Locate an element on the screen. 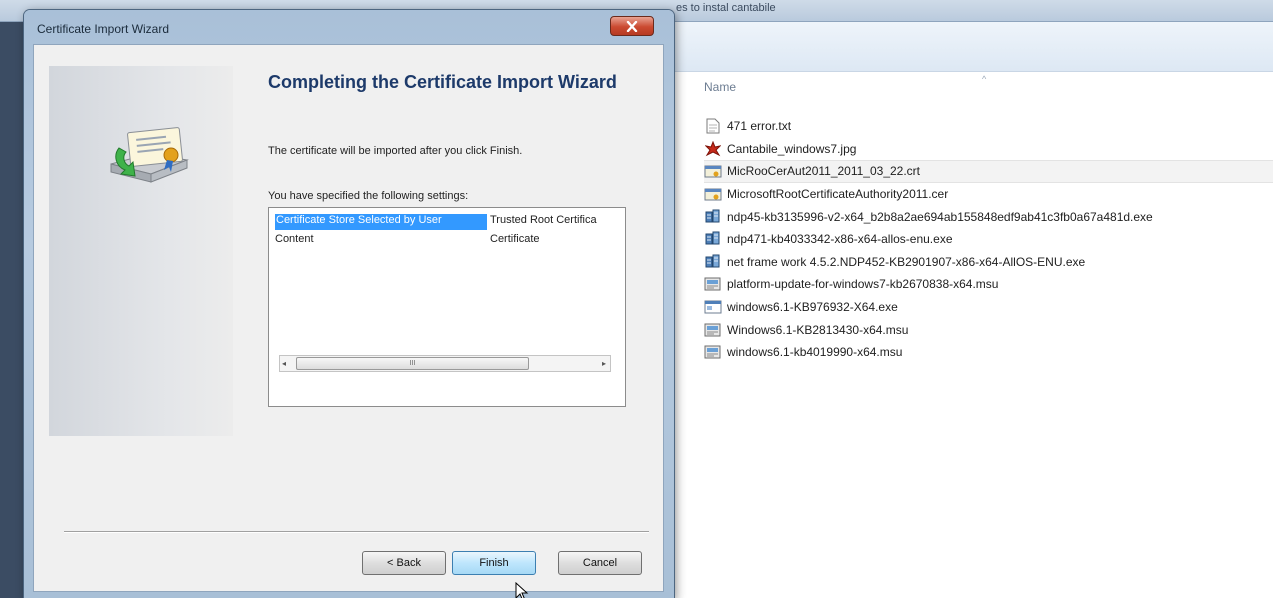  image-file-icon is located at coordinates (713, 148).